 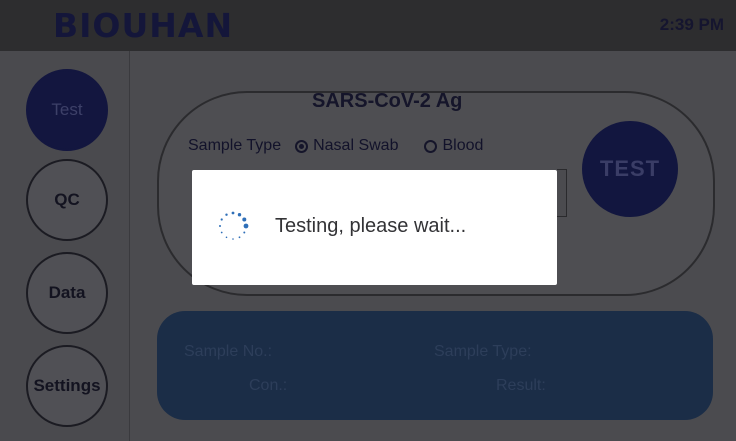 I want to click on assay-title: SARS-CoV-2 Ag, so click(x=387, y=101).